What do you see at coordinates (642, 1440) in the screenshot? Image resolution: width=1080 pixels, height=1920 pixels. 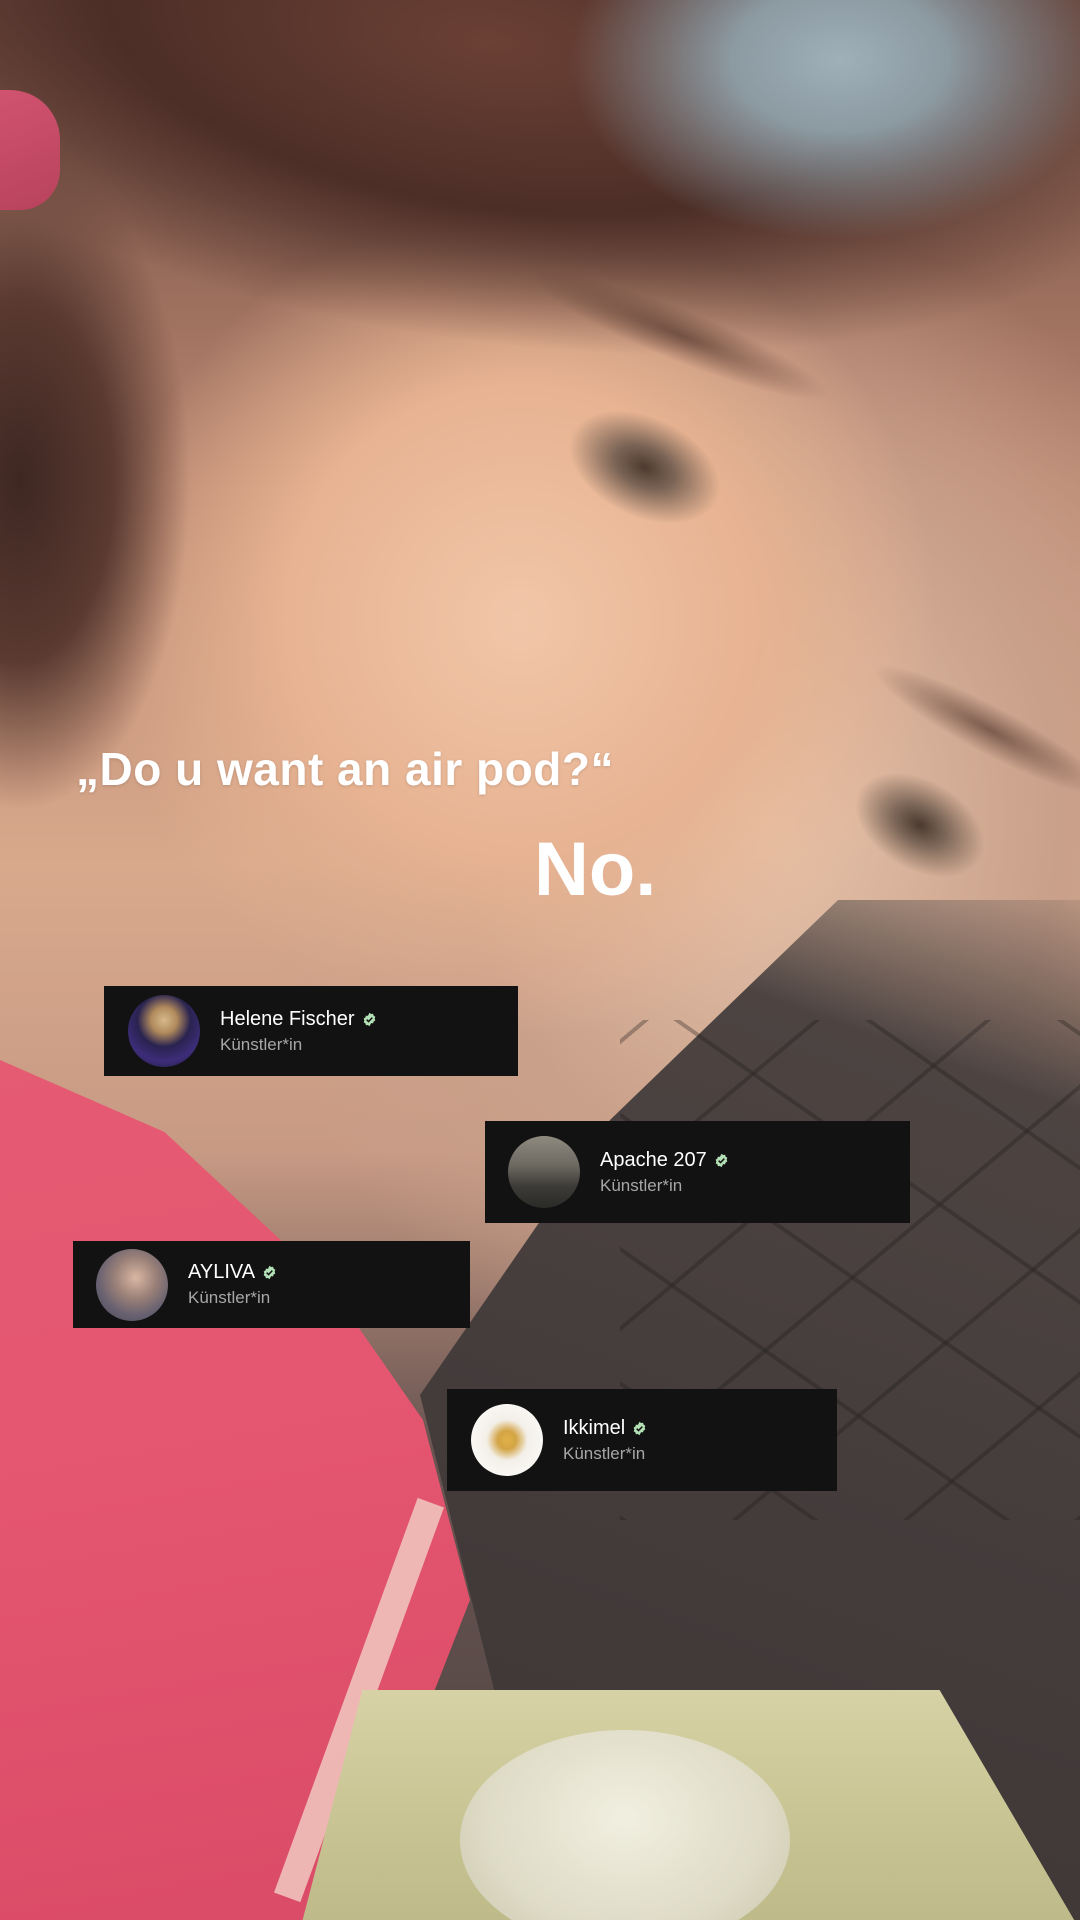 I see `artist-card-ikkimel: Ikkimel Künstler*in` at bounding box center [642, 1440].